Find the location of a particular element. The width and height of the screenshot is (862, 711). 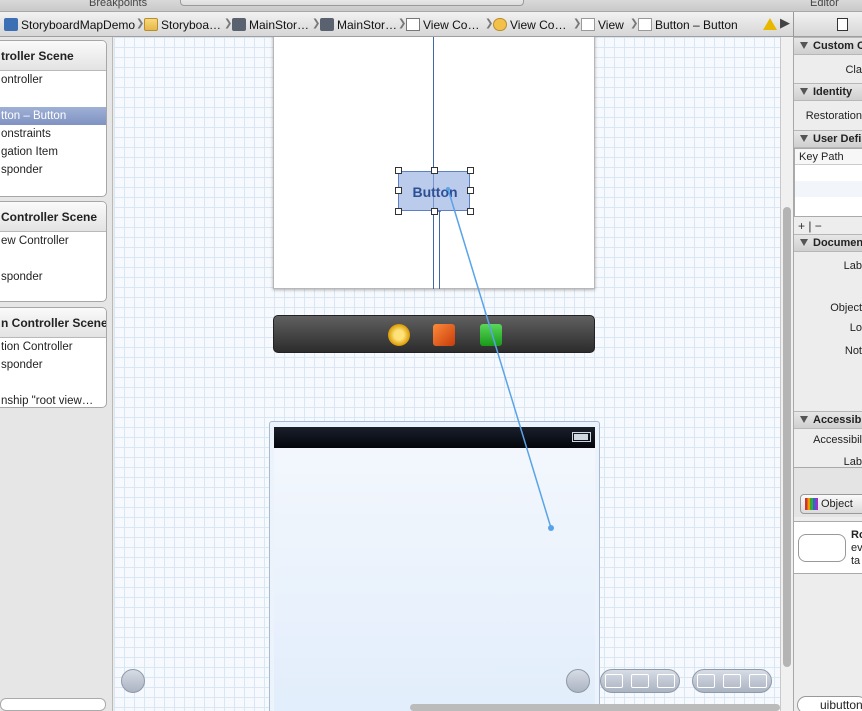

scene-header: troller Scene is located at coordinates (53, 56).